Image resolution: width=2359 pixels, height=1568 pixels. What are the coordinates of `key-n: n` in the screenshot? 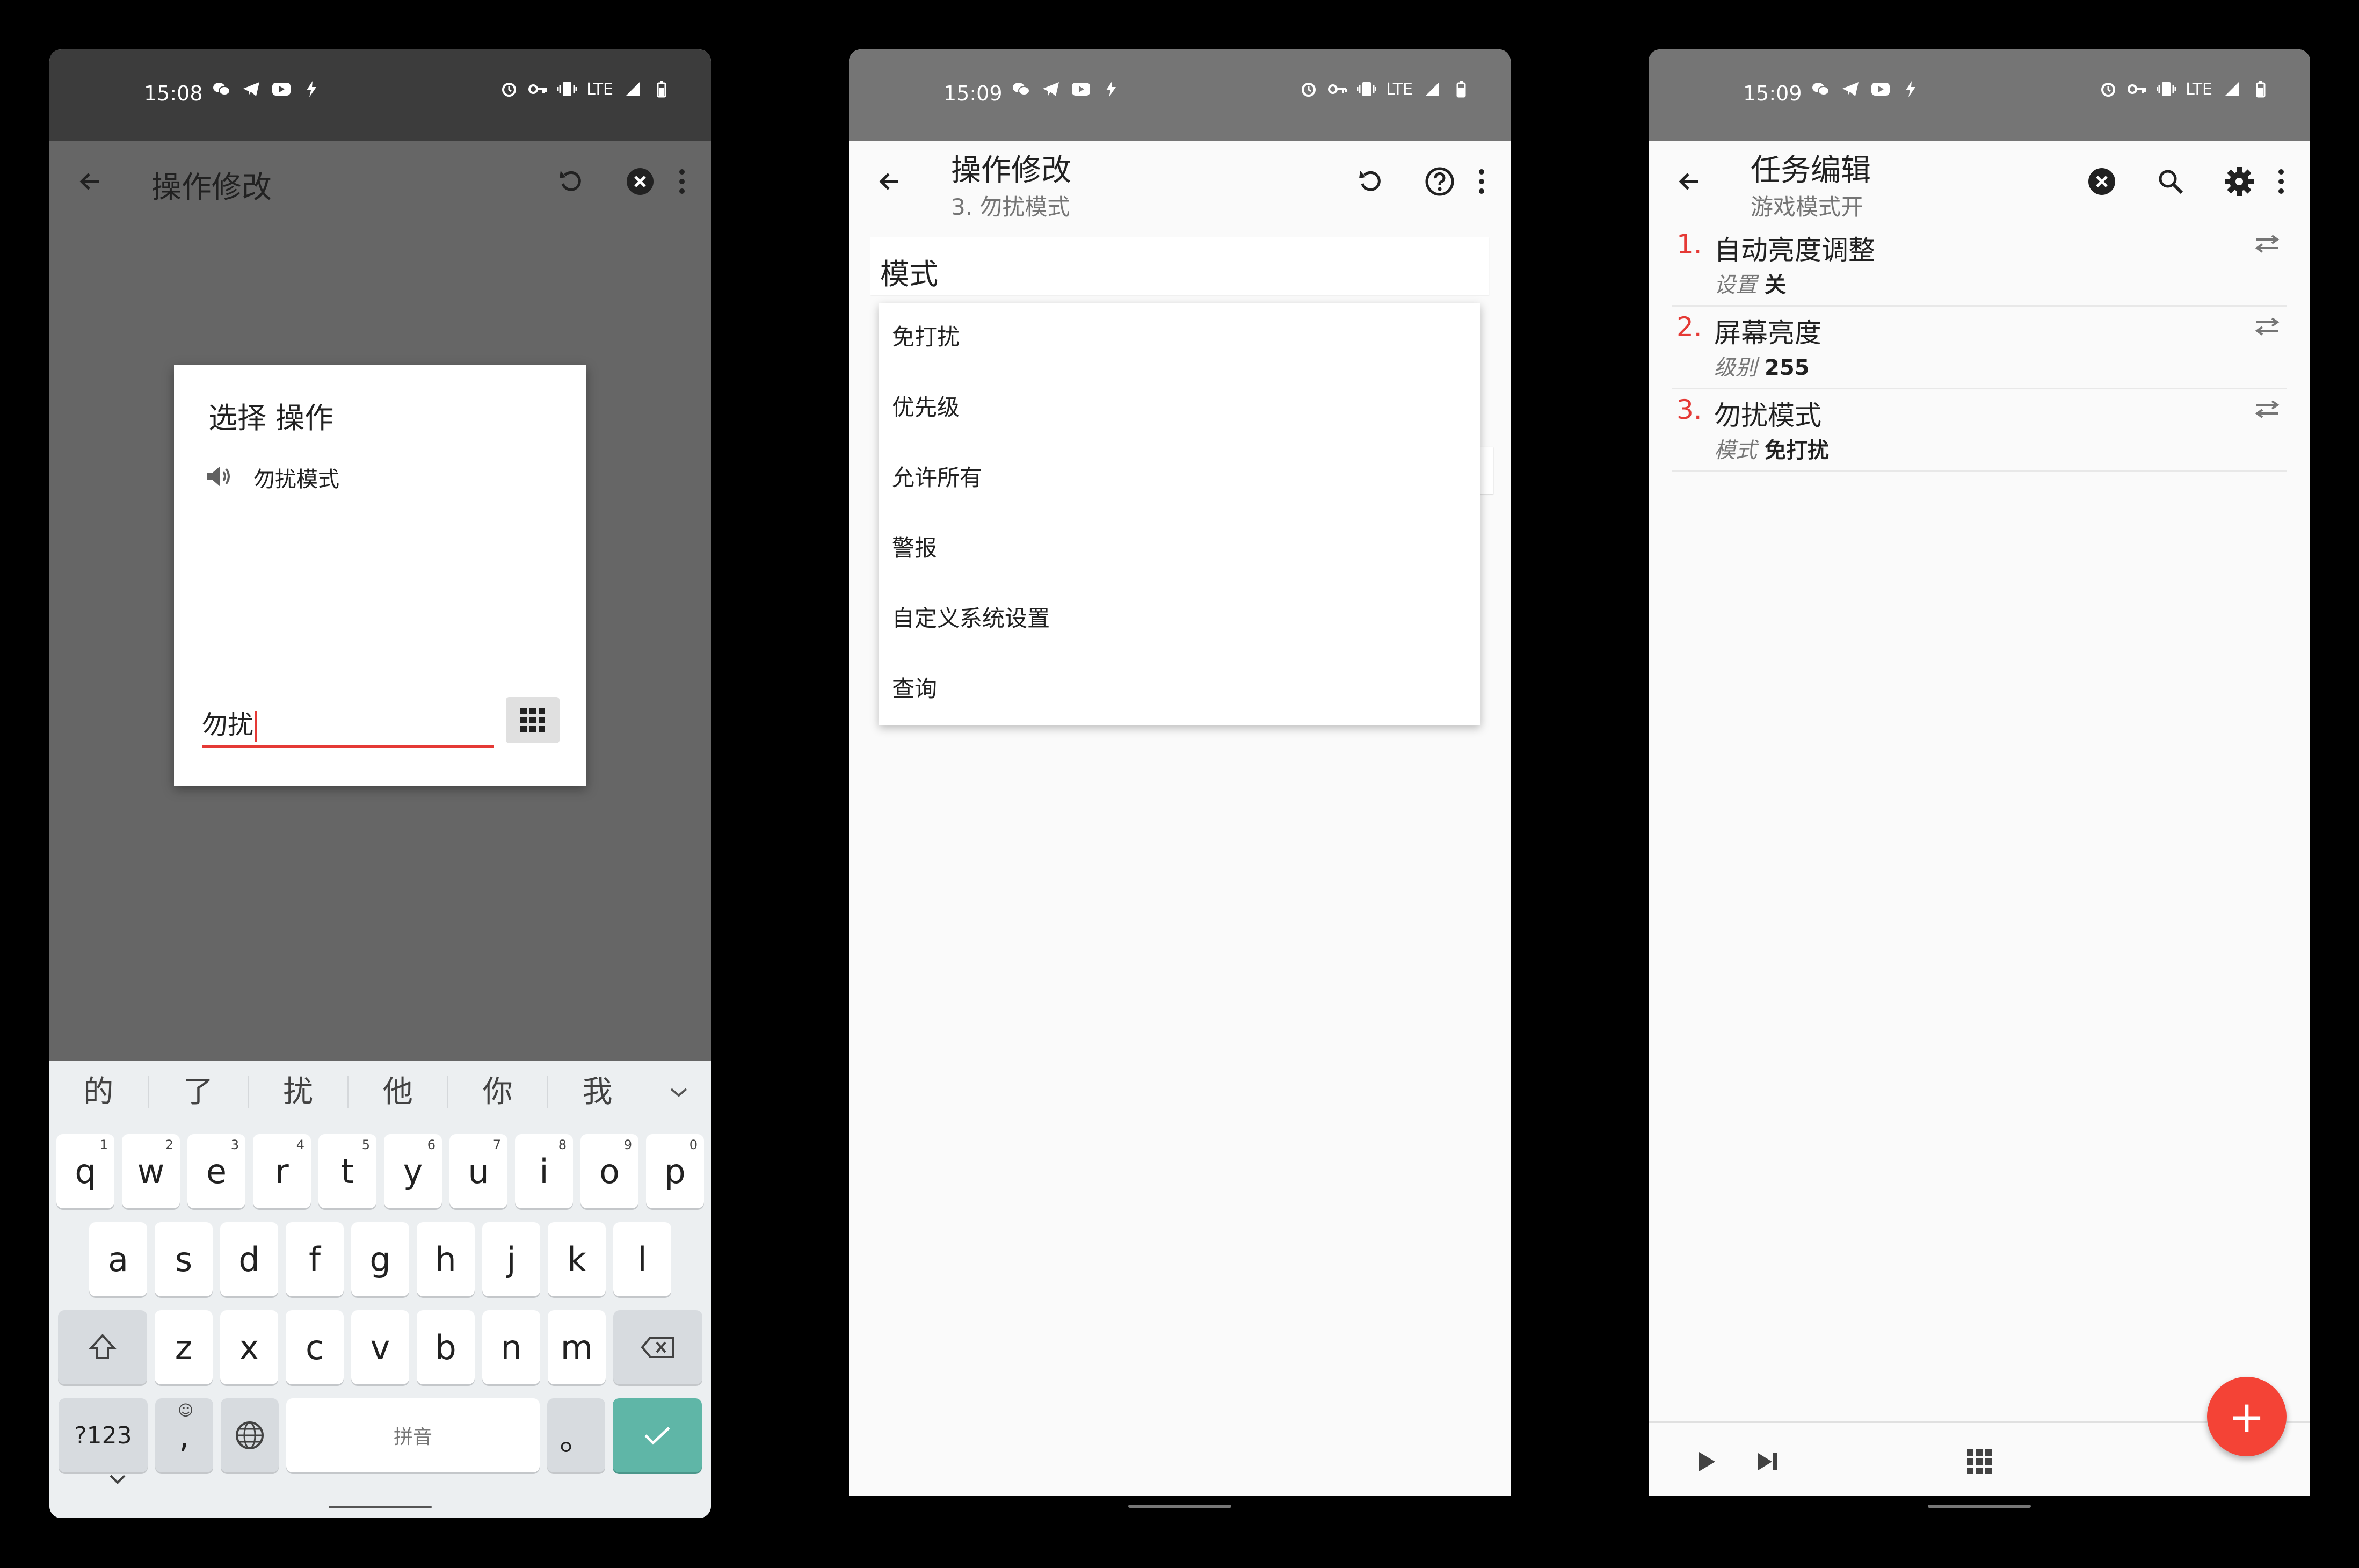 It's located at (511, 1347).